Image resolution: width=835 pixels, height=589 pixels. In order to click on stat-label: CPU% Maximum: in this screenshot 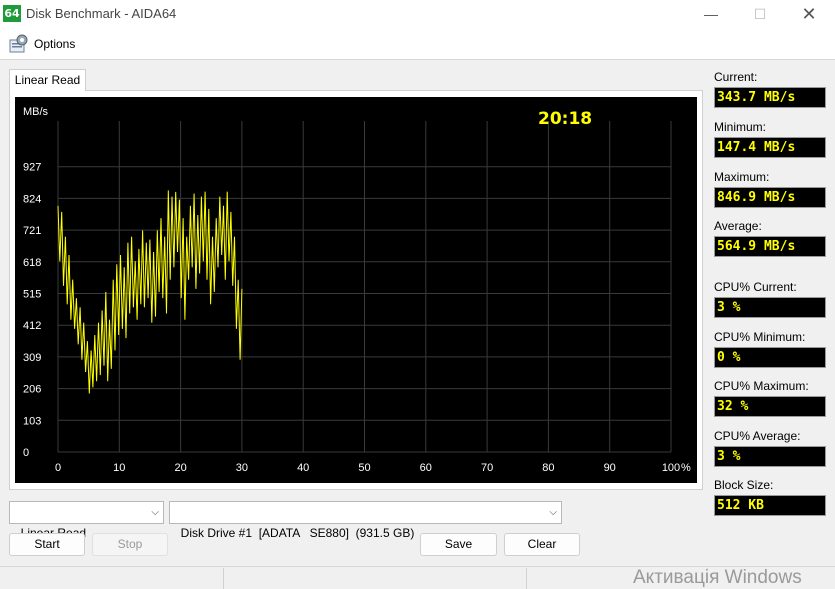, I will do `click(761, 386)`.